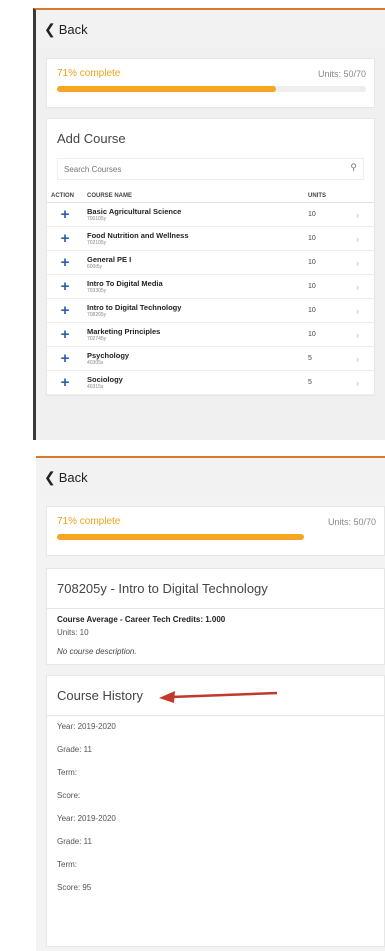 This screenshot has height=951, width=385. I want to click on col-course-name: COURSE NAME, so click(193, 196).